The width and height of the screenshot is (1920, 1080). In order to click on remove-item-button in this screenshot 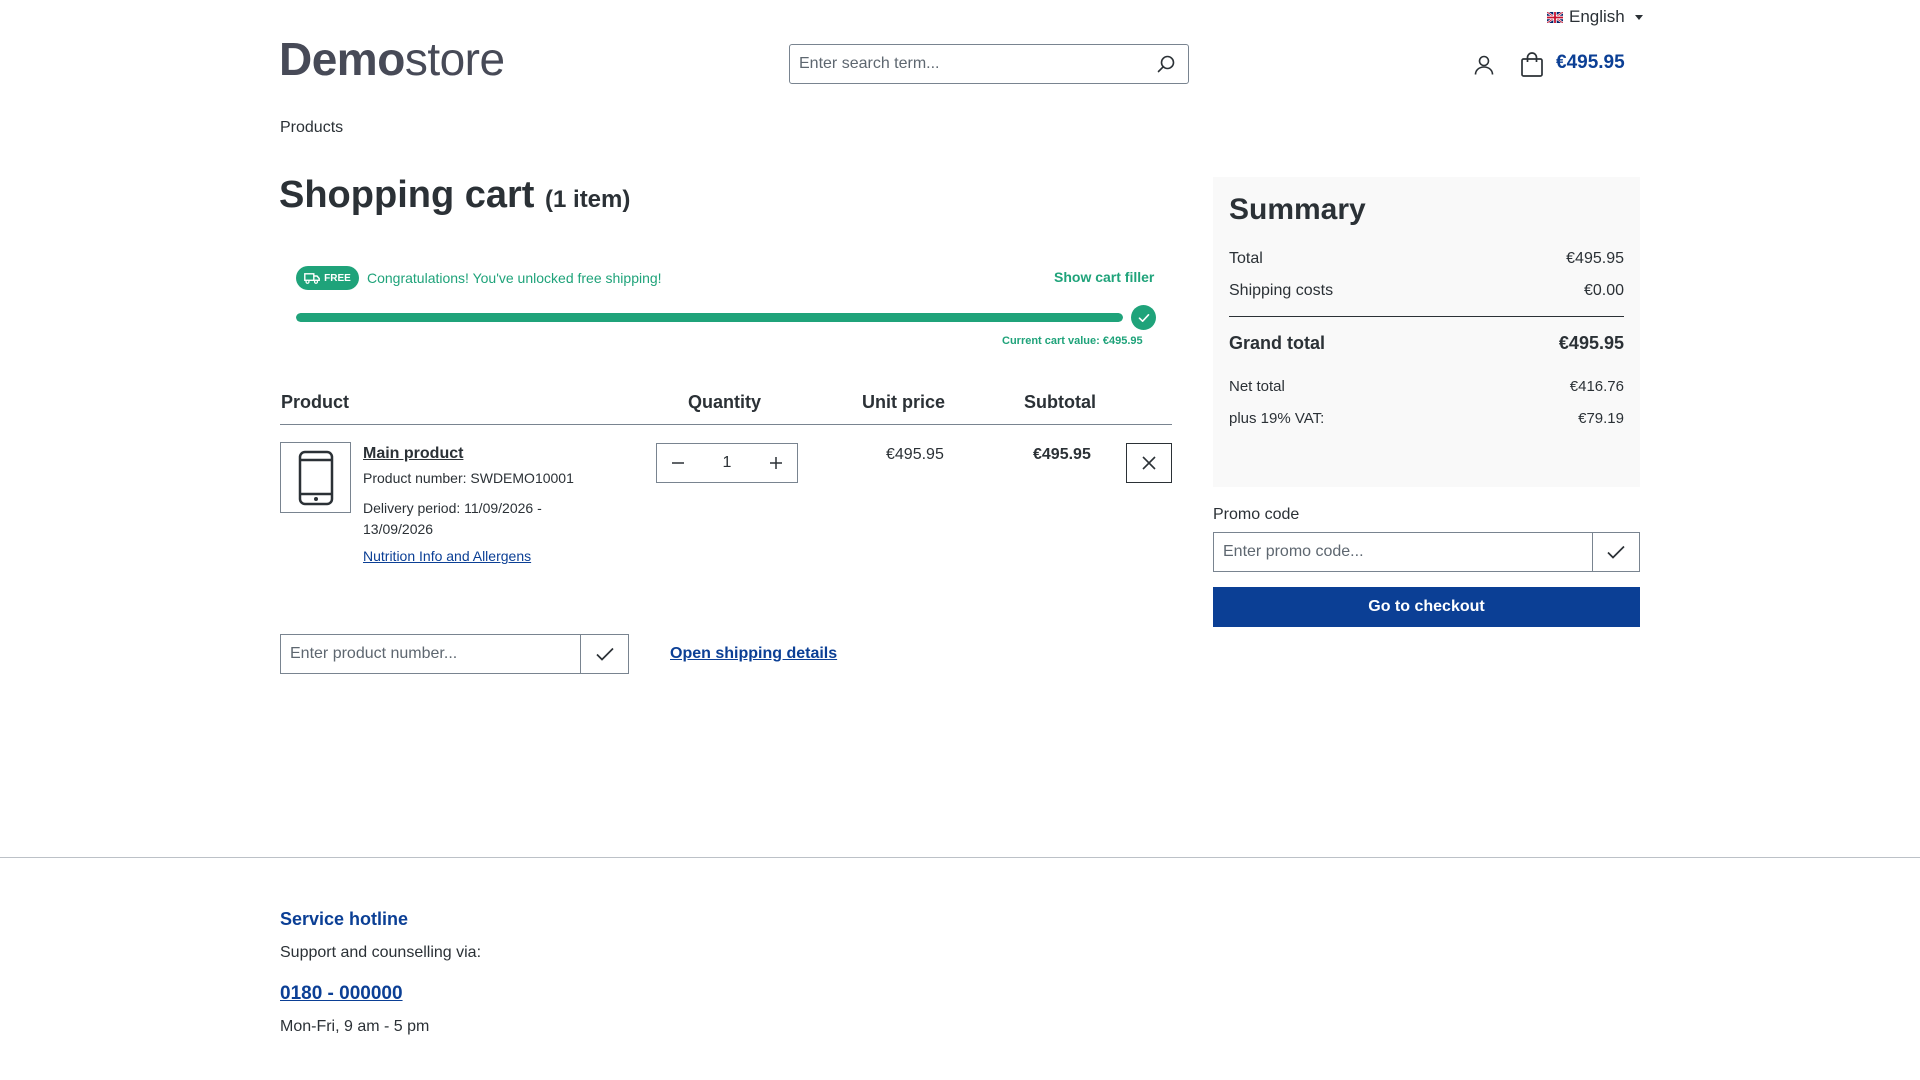, I will do `click(1149, 463)`.